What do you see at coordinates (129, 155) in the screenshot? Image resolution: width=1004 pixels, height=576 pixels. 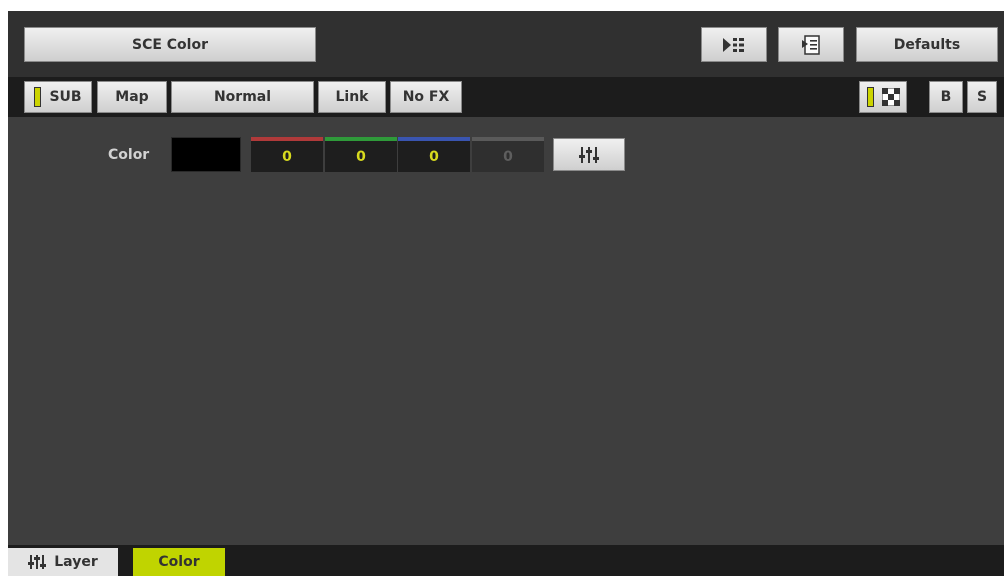 I see `color-label: Color` at bounding box center [129, 155].